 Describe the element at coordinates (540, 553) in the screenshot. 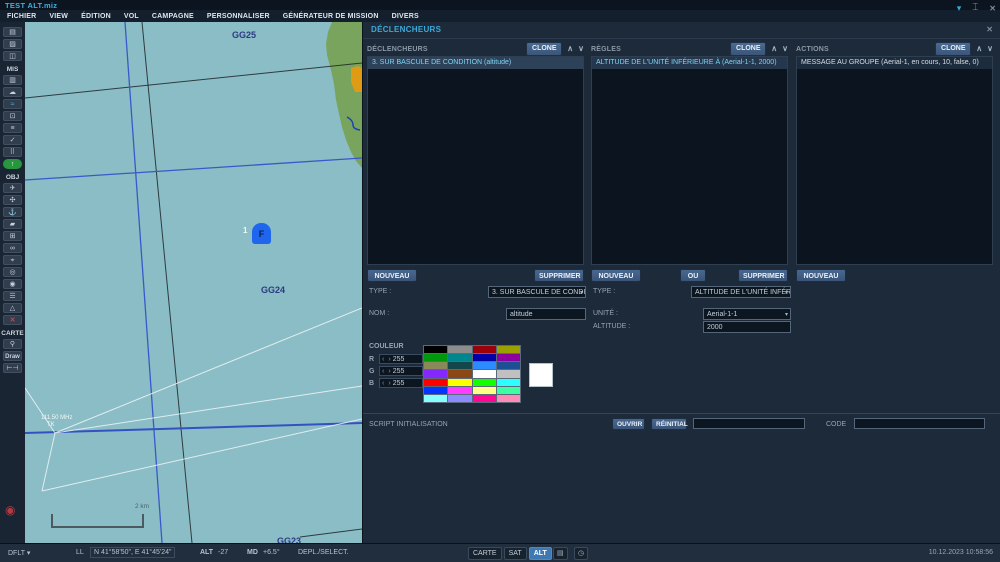

I see `layer-toggle-alt: ALT` at that location.